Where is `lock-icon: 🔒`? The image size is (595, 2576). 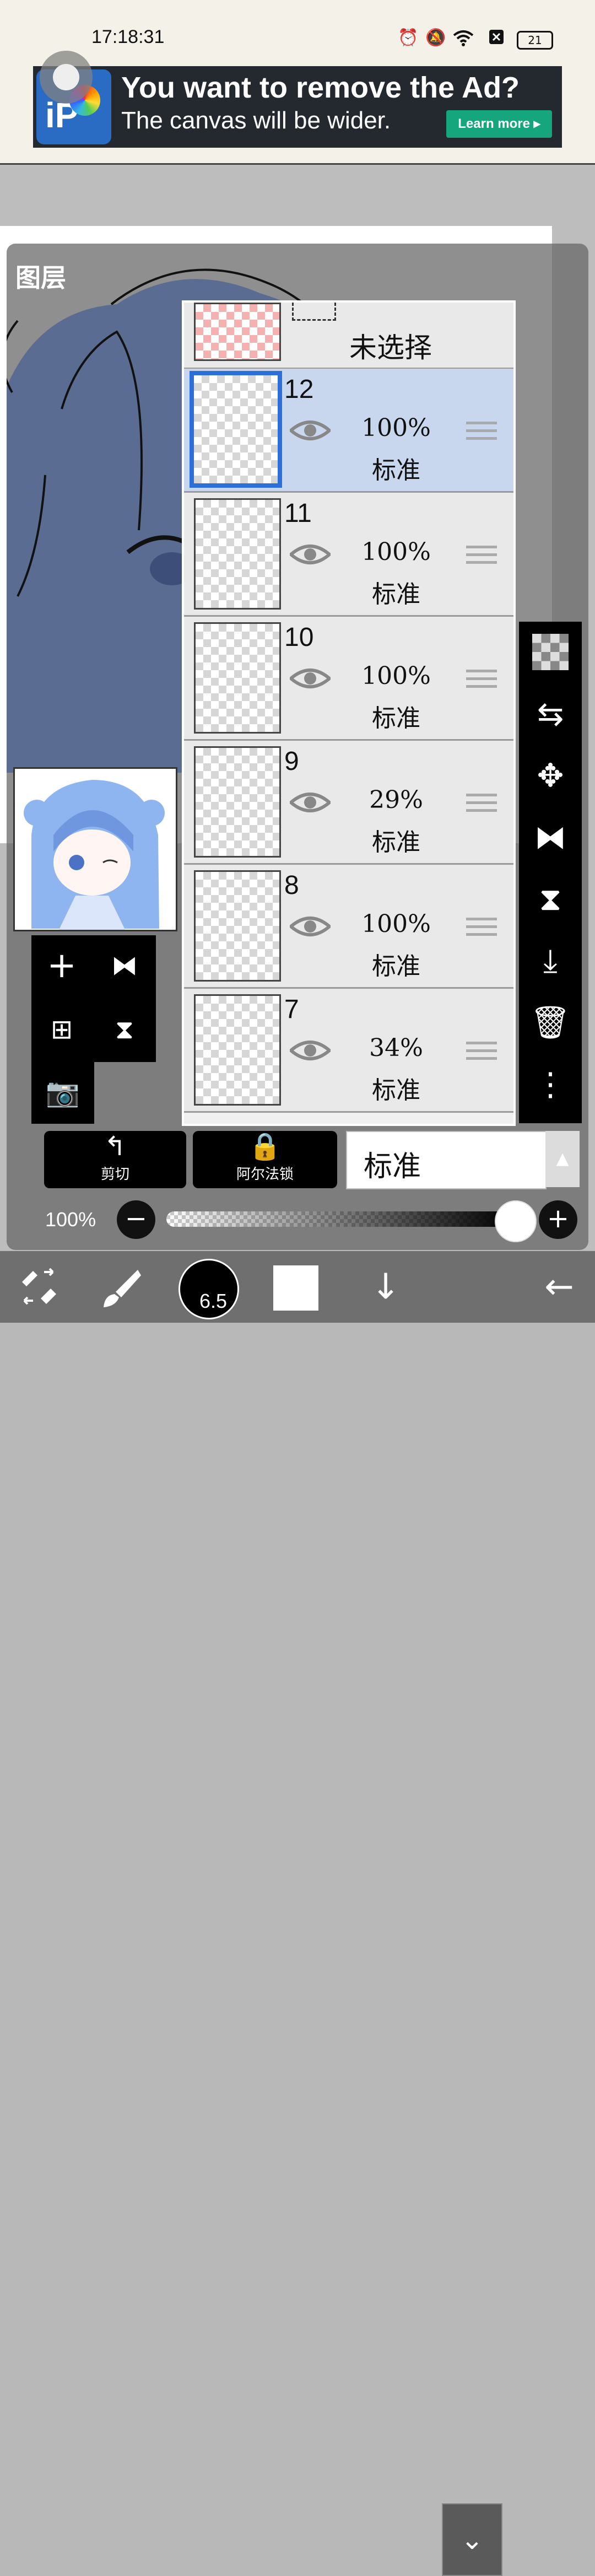 lock-icon: 🔒 is located at coordinates (265, 1147).